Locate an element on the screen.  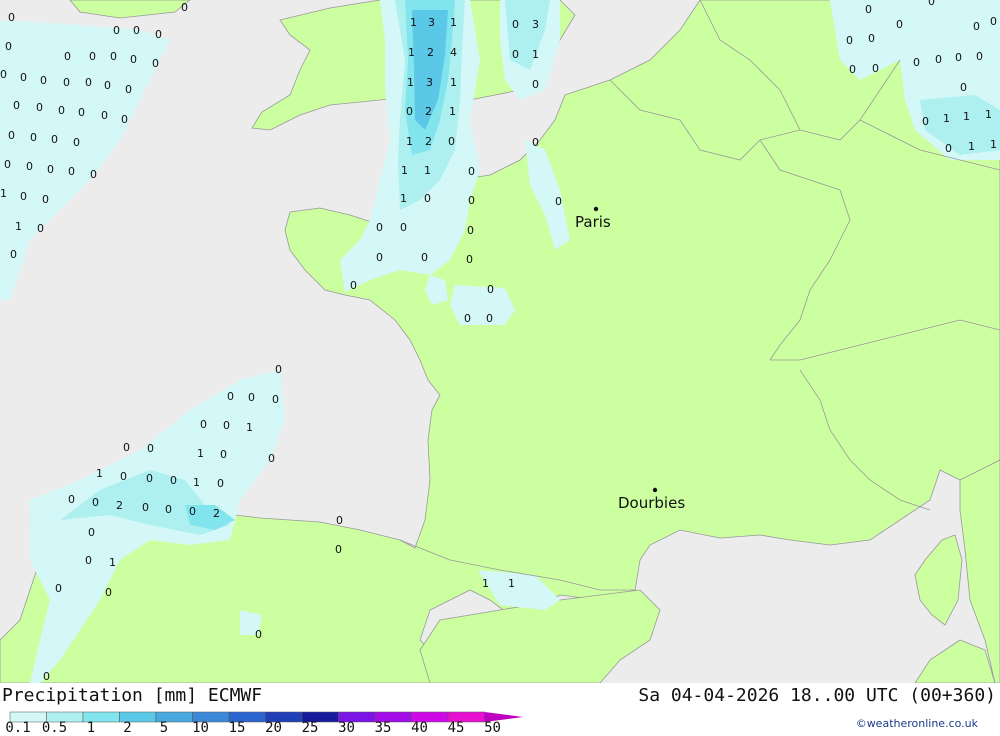
map-title: Precipitation [mm] ECMWF is located at coordinates (132, 695).